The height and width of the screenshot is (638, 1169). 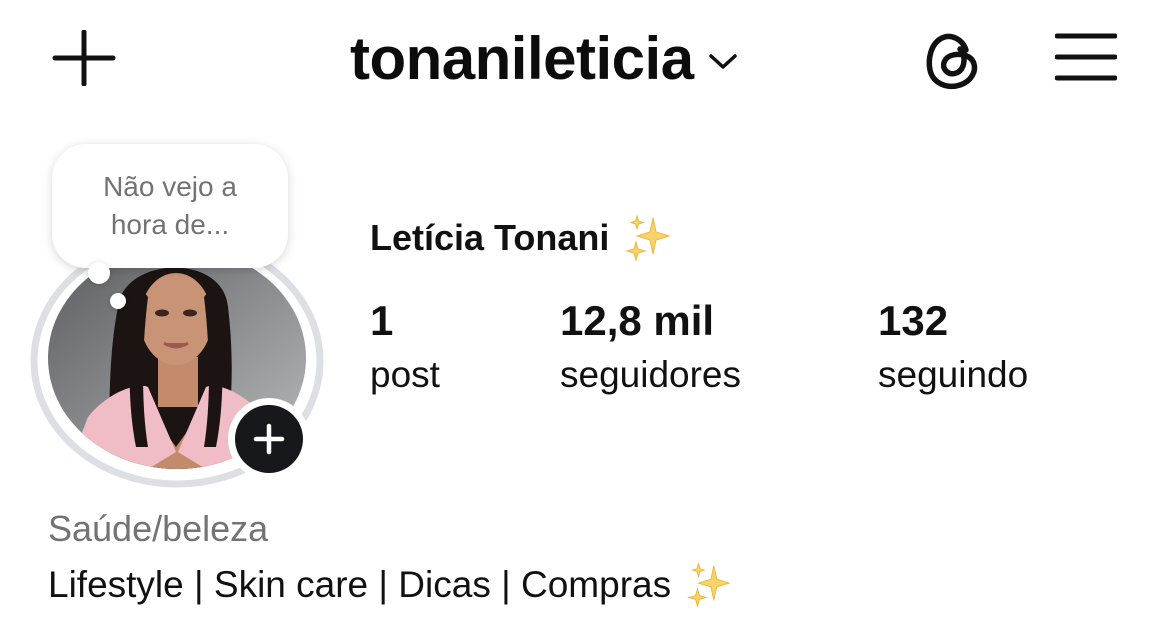 I want to click on display-name-row: Letícia Tonani, so click(x=522, y=238).